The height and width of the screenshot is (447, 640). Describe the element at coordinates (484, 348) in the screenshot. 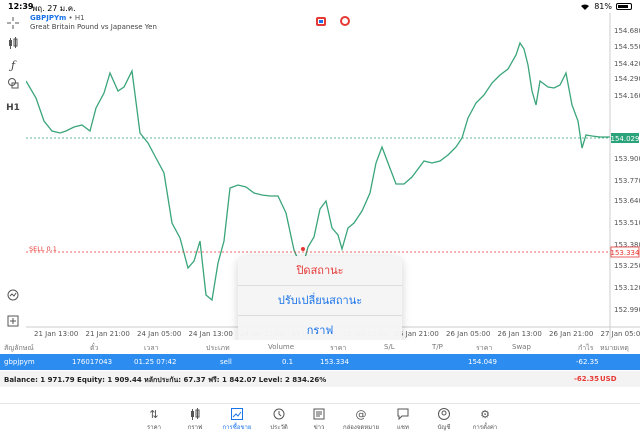

I see `col-price: ราคา` at that location.